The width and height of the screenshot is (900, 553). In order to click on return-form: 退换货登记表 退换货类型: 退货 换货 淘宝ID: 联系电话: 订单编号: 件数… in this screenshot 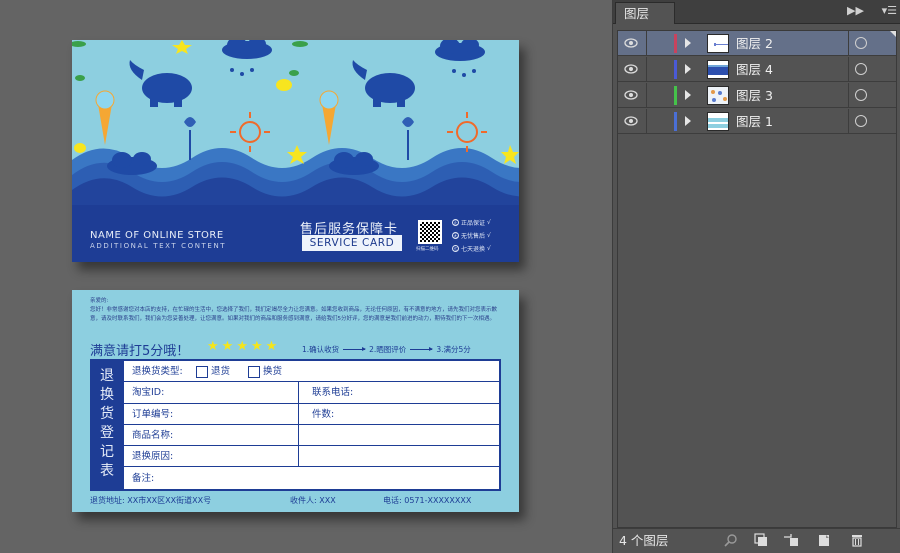, I will do `click(295, 425)`.